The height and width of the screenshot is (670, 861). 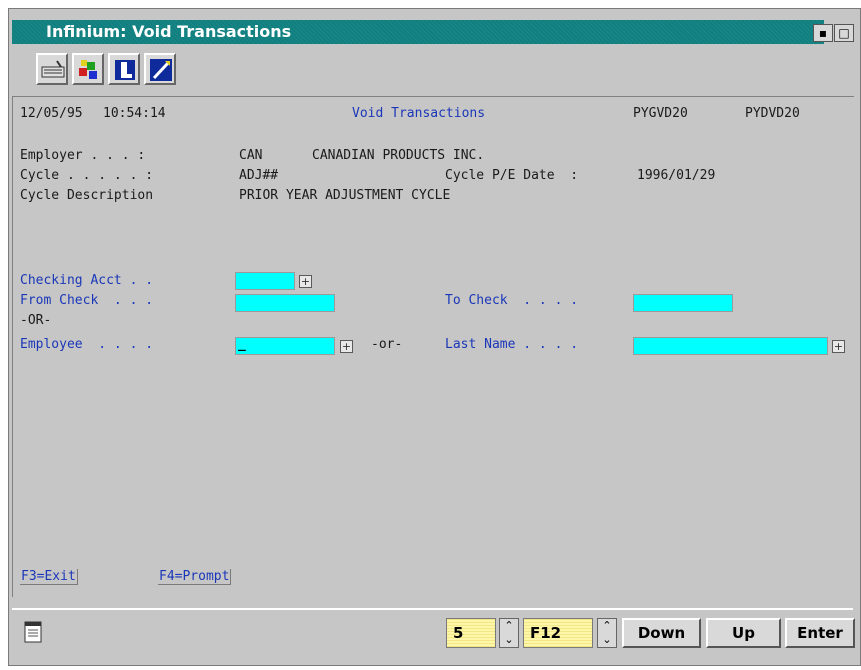 I want to click on keyboard-button, so click(x=52, y=69).